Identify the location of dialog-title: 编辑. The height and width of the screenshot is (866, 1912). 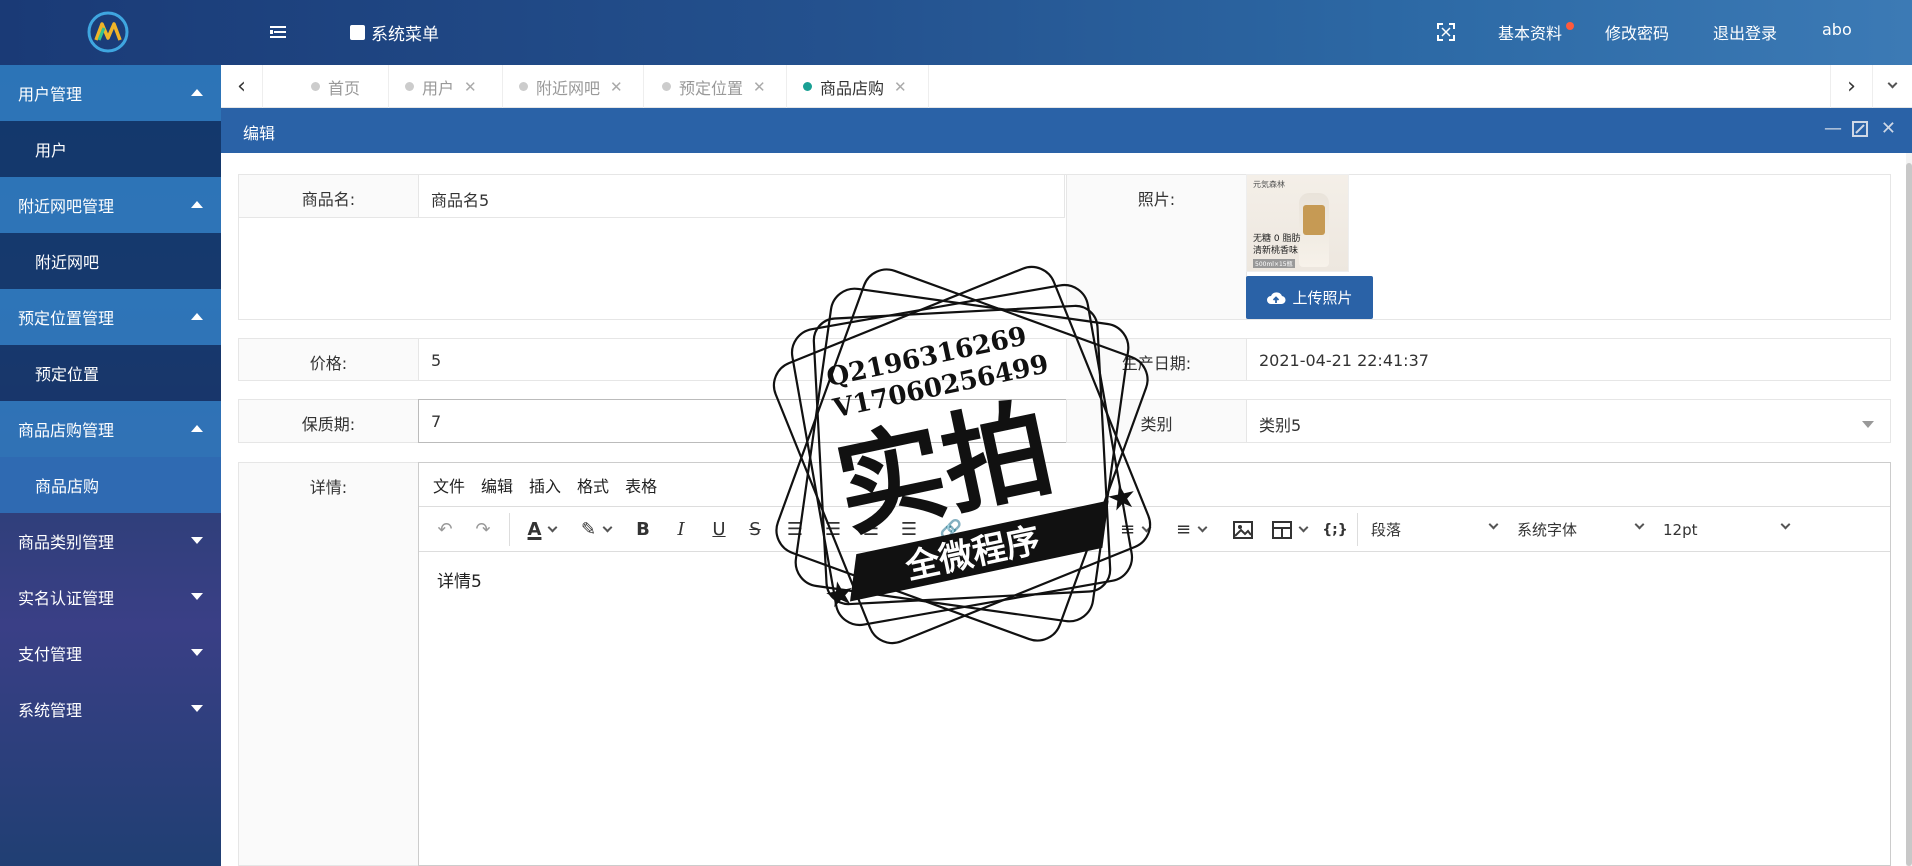
(259, 133).